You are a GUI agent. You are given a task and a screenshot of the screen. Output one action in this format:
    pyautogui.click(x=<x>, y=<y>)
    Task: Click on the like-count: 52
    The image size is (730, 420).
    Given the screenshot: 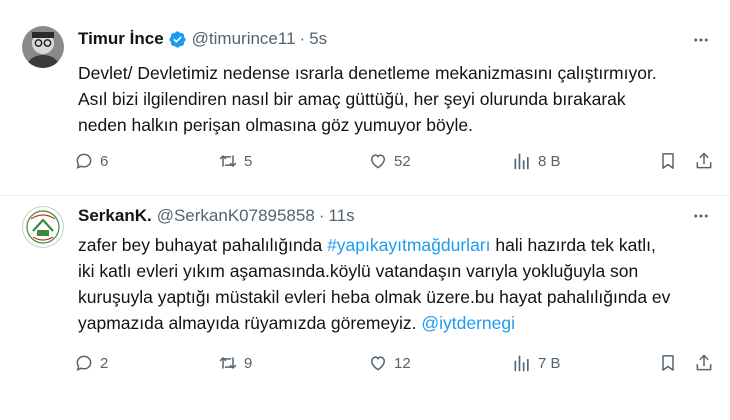 What is the action you would take?
    pyautogui.click(x=402, y=161)
    